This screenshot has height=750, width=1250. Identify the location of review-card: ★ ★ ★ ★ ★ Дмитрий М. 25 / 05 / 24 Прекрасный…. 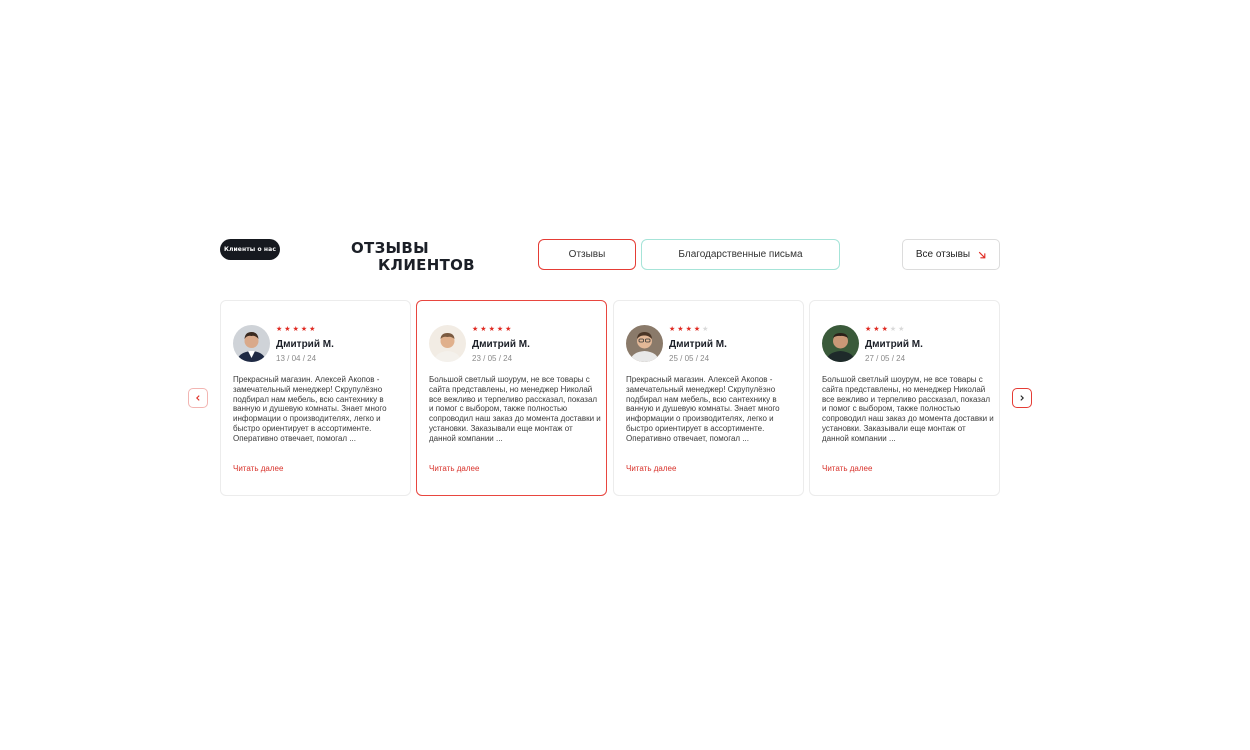
(708, 398).